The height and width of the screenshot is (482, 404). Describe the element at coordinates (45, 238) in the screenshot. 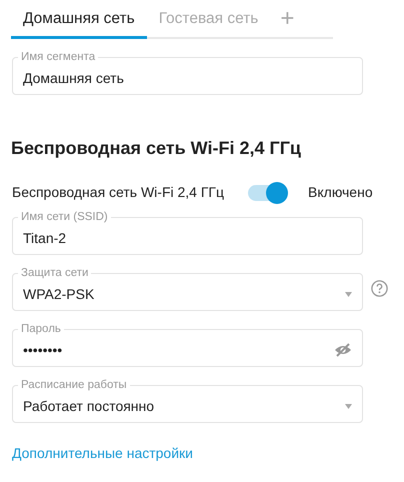

I see `field-value: Titan-2` at that location.